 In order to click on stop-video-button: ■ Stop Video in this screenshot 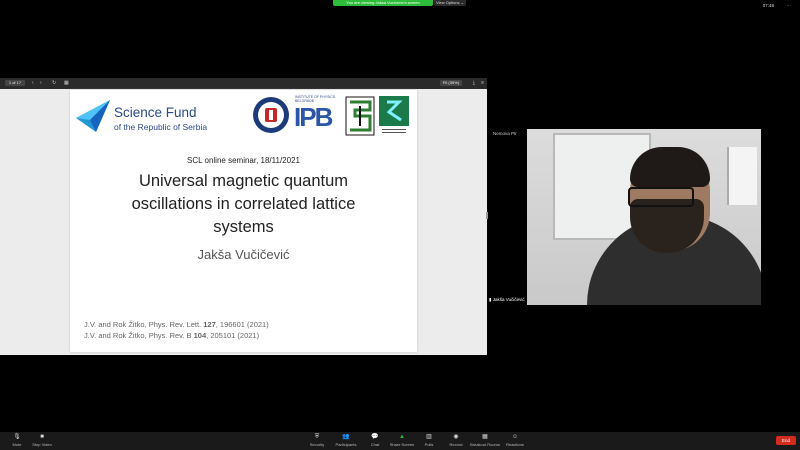, I will do `click(42, 440)`.